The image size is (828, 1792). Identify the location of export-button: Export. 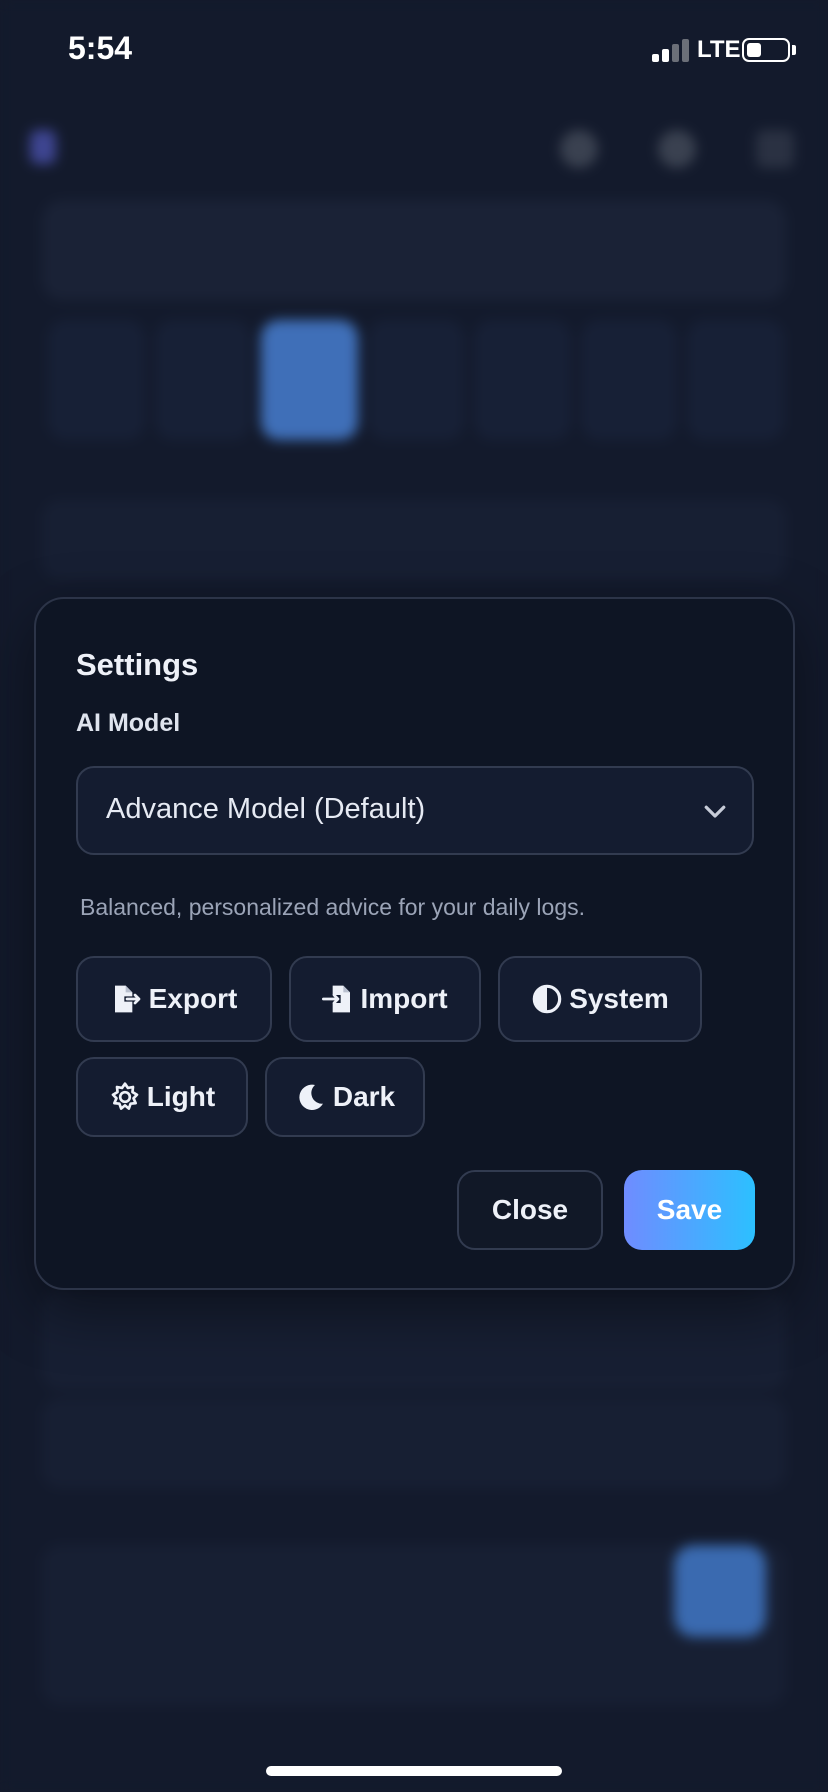
(174, 999).